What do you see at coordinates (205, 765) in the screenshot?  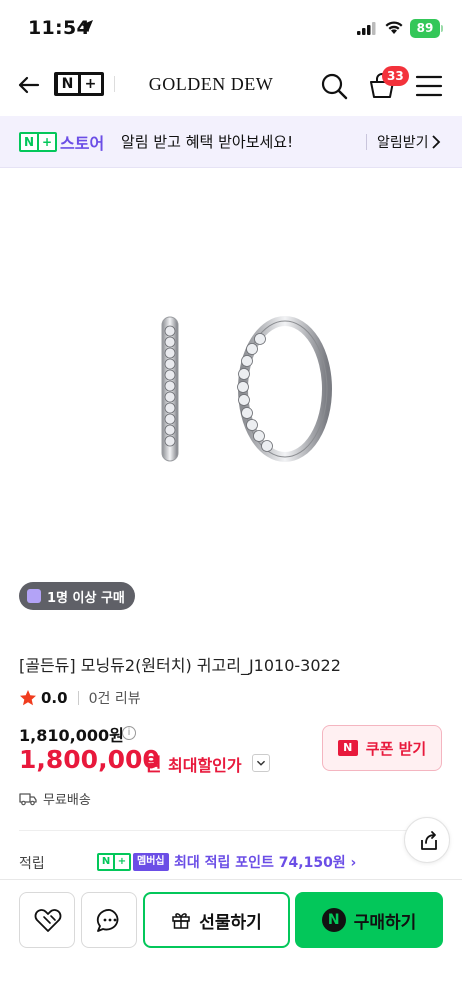 I see `max-discount-label: 최대할인가` at bounding box center [205, 765].